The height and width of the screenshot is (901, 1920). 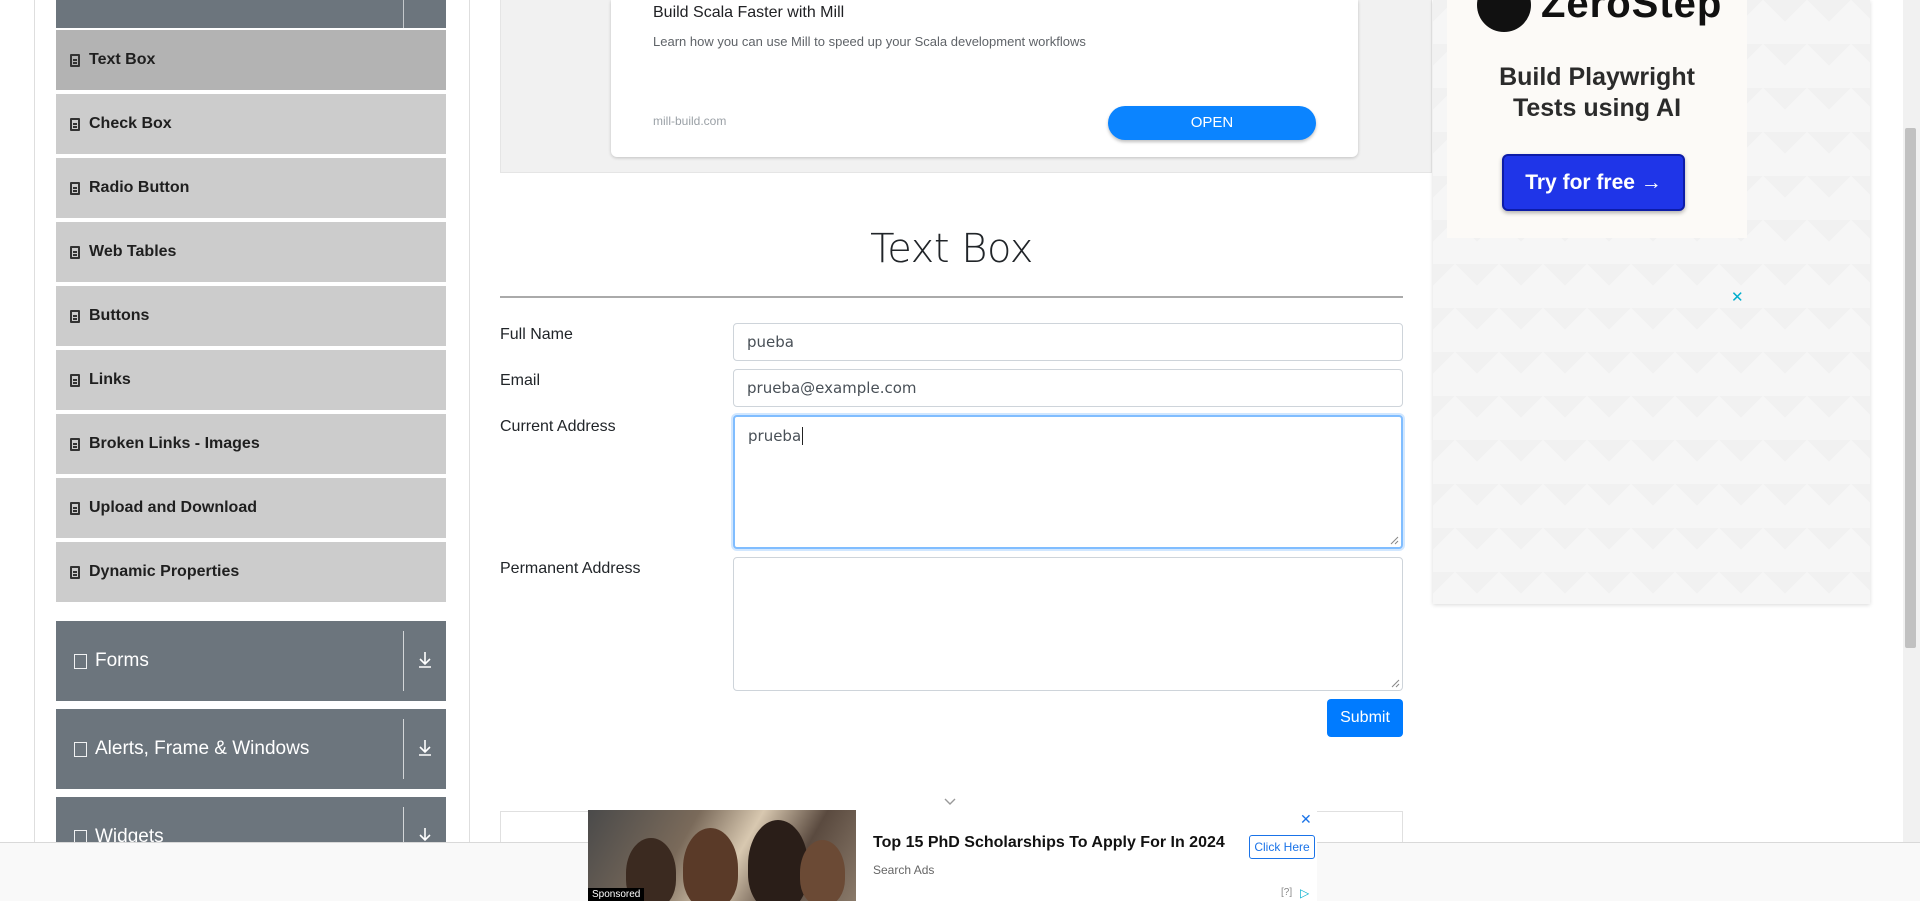 I want to click on sidebar-item-label: Radio Button, so click(x=139, y=187).